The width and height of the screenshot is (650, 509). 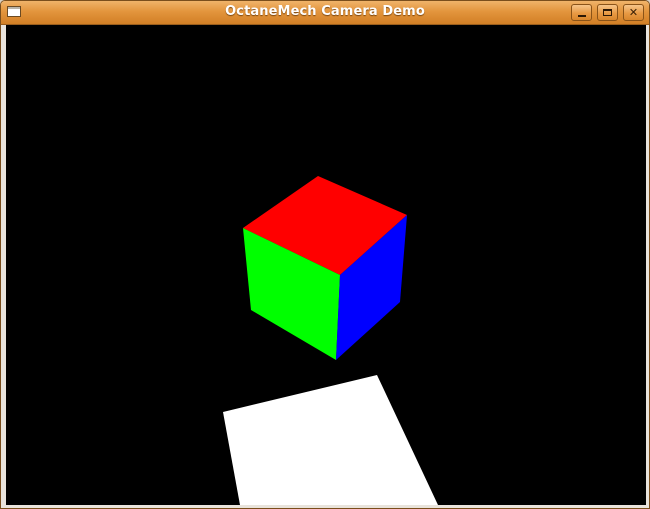 I want to click on title-bar: OctaneMech Camera Demo ✕, so click(x=325, y=13).